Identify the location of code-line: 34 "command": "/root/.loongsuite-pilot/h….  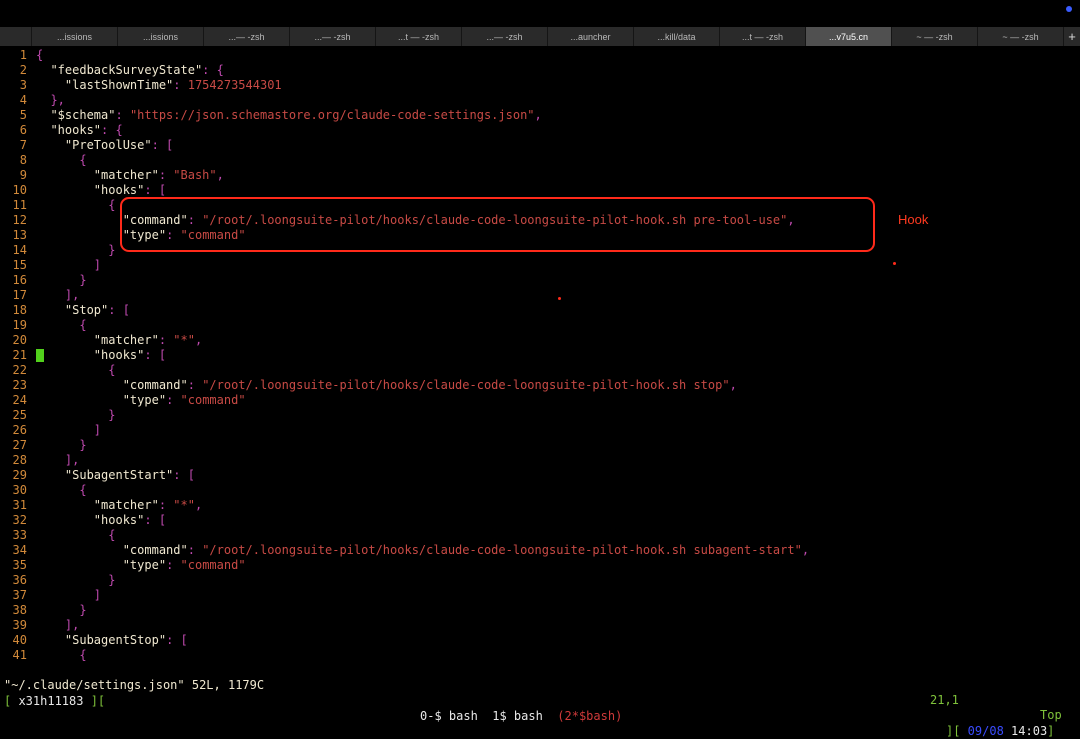
(540, 550).